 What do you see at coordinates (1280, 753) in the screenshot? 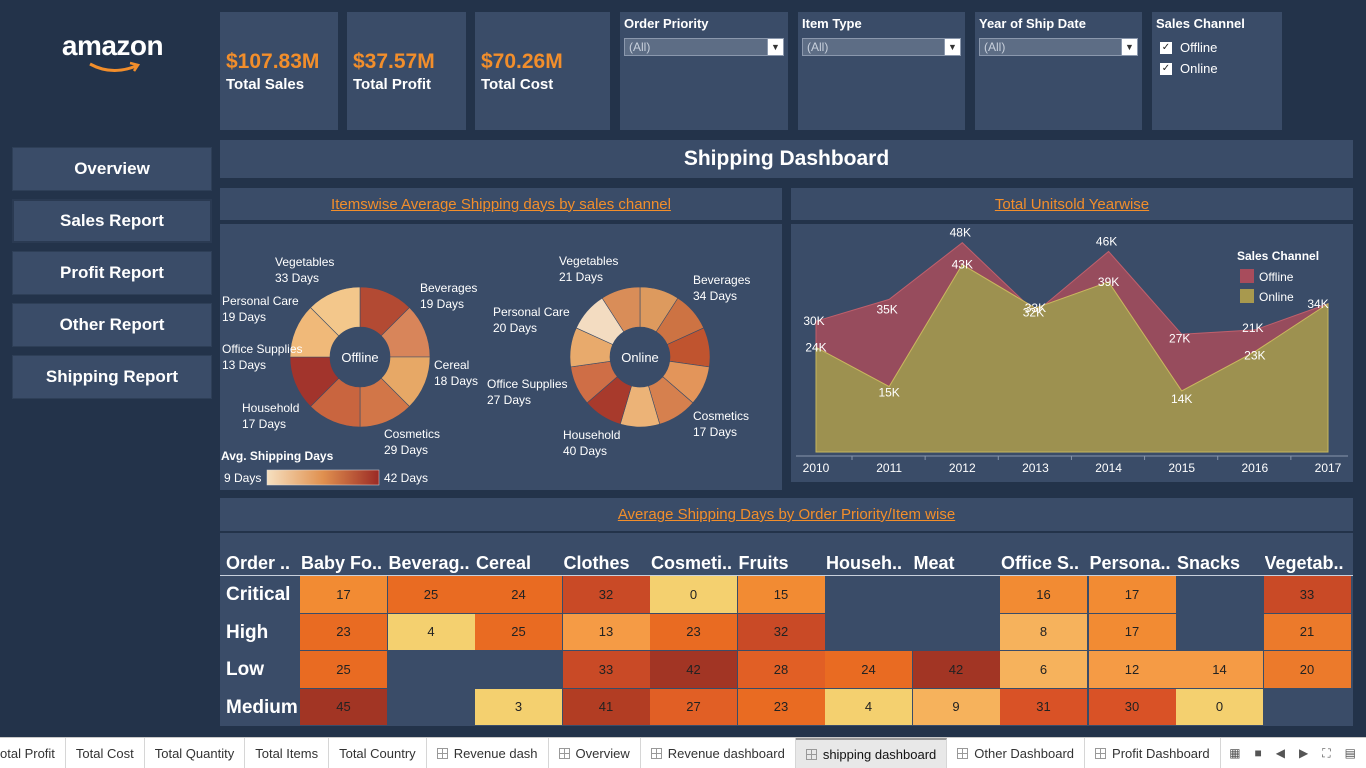
I see `prev-icon: ◀` at bounding box center [1280, 753].